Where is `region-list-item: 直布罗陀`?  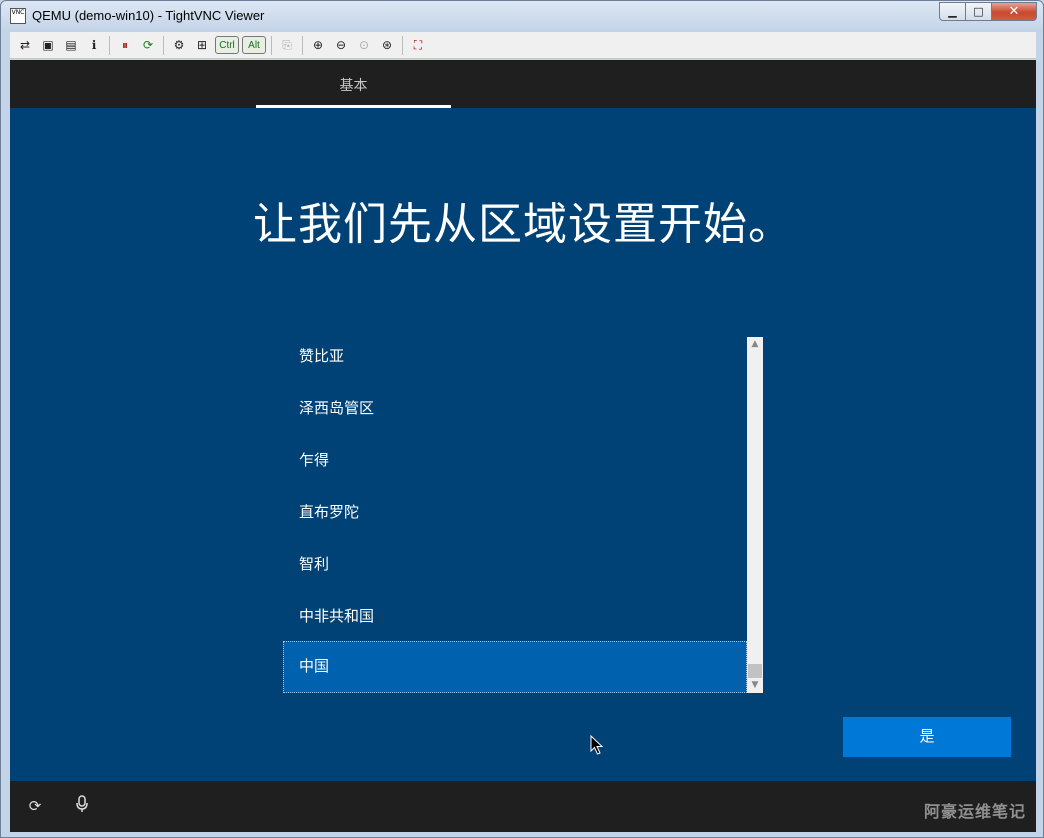
region-list-item: 直布罗陀 is located at coordinates (515, 519).